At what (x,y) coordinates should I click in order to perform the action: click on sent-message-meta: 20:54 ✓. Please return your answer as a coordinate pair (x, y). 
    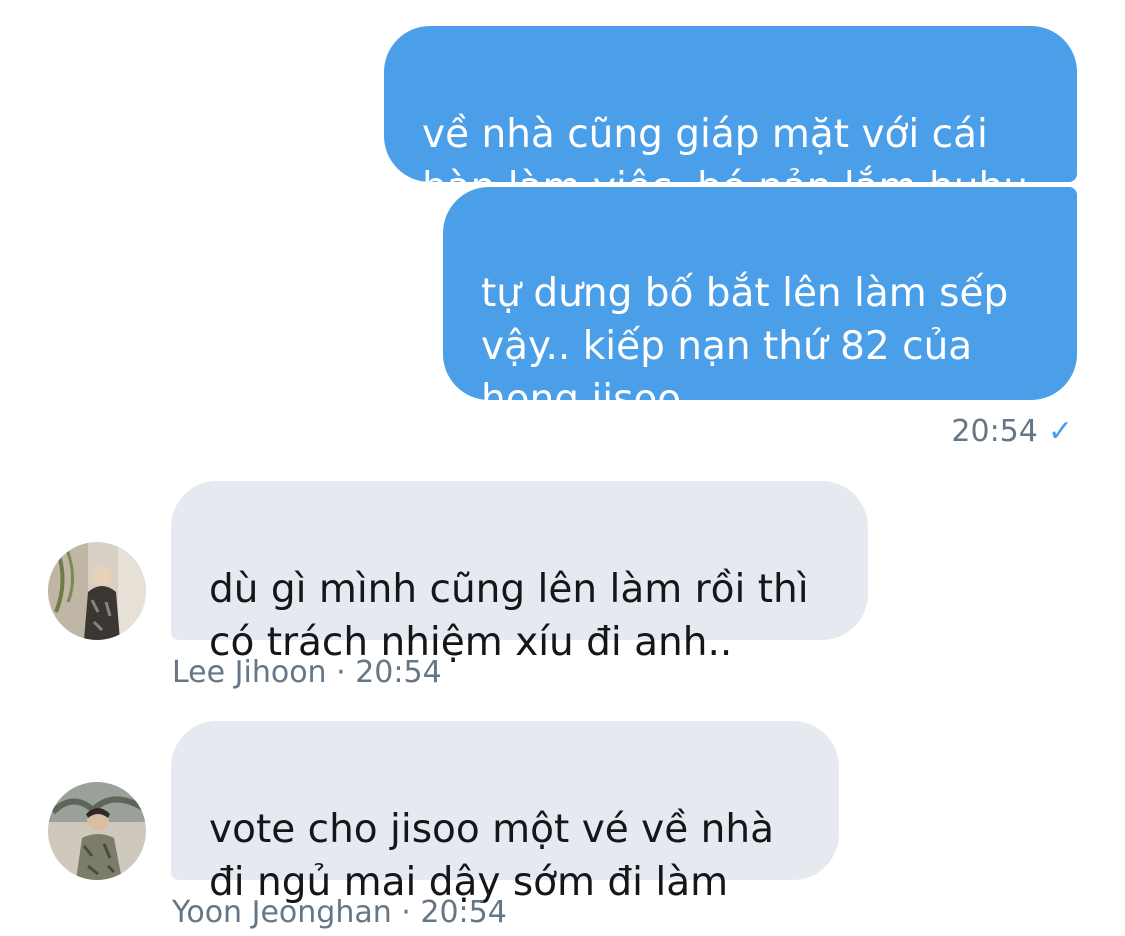
    Looking at the image, I should click on (1012, 432).